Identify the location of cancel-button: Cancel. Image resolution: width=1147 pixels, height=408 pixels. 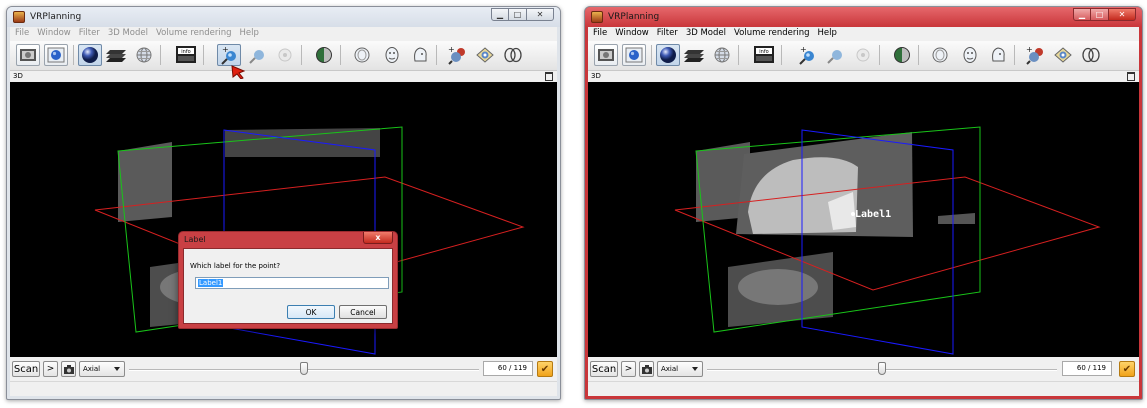
(363, 312).